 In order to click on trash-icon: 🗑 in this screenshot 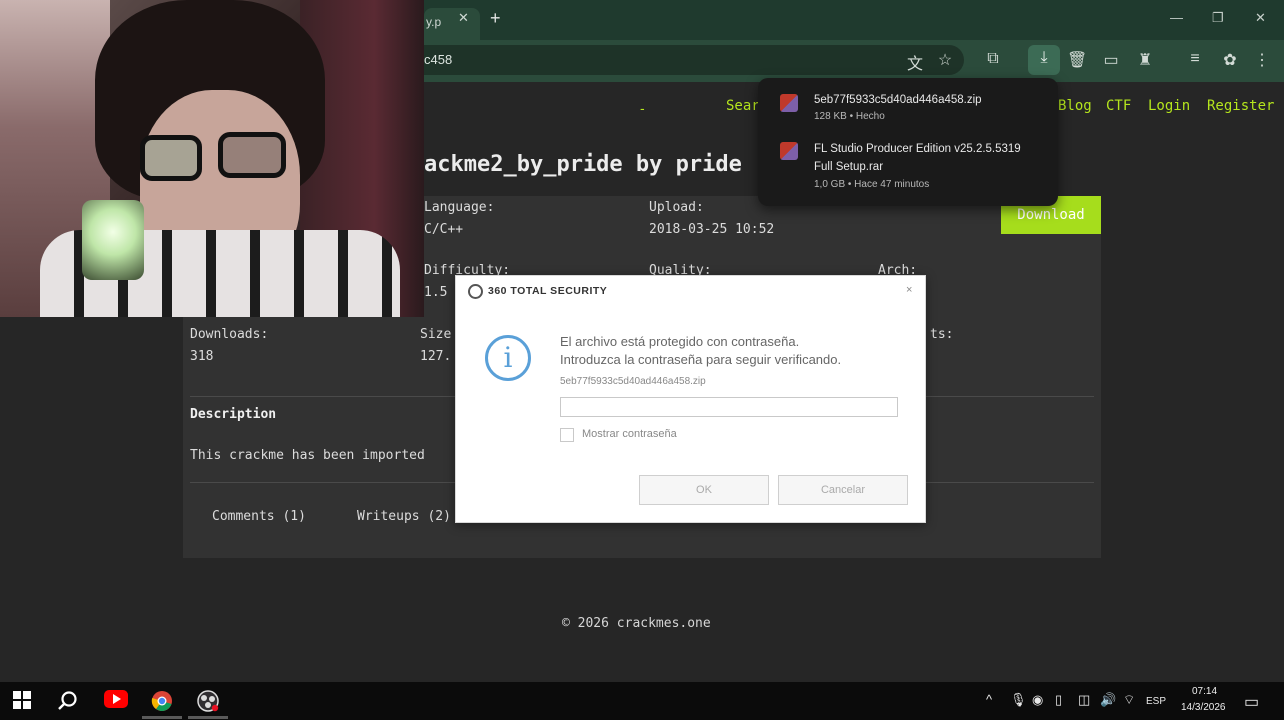, I will do `click(1077, 60)`.